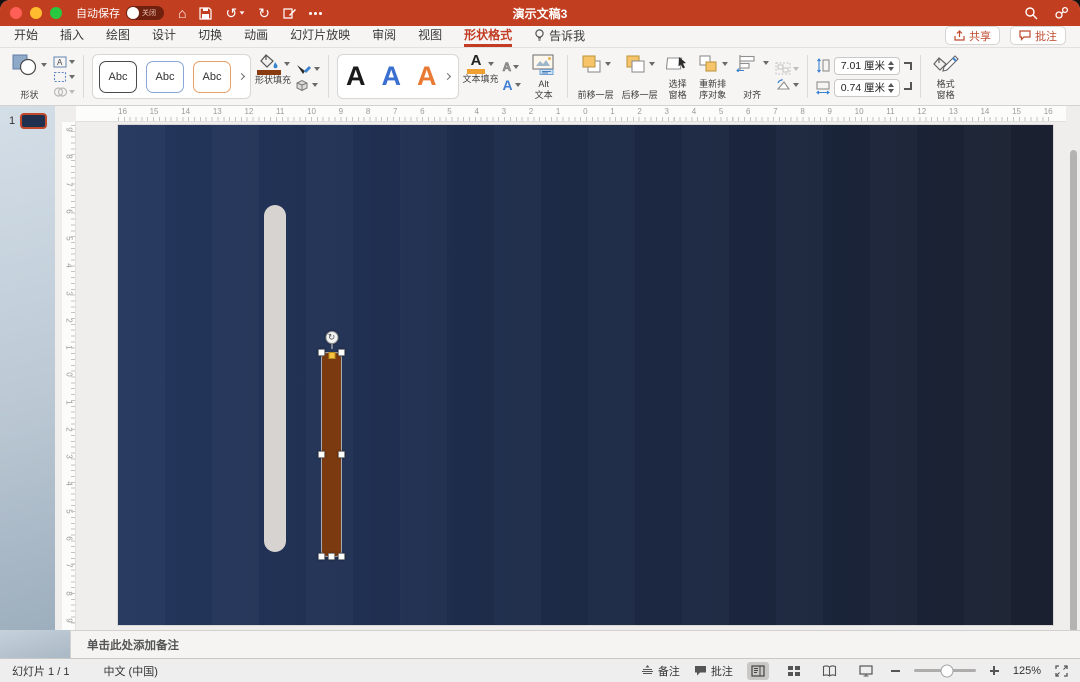  Describe the element at coordinates (72, 76) in the screenshot. I see `edit-shape-dropdown-icon` at that location.